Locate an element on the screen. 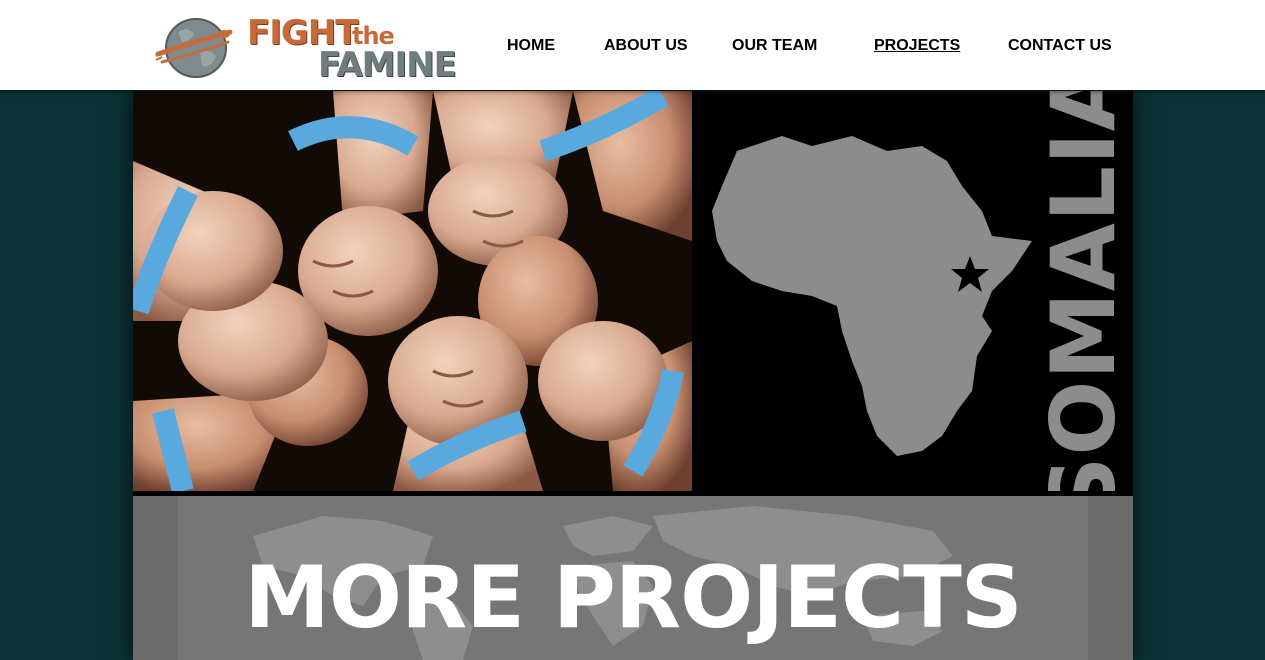 The height and width of the screenshot is (660, 1265). more-projects-title: MORE PROJECTS is located at coordinates (633, 598).